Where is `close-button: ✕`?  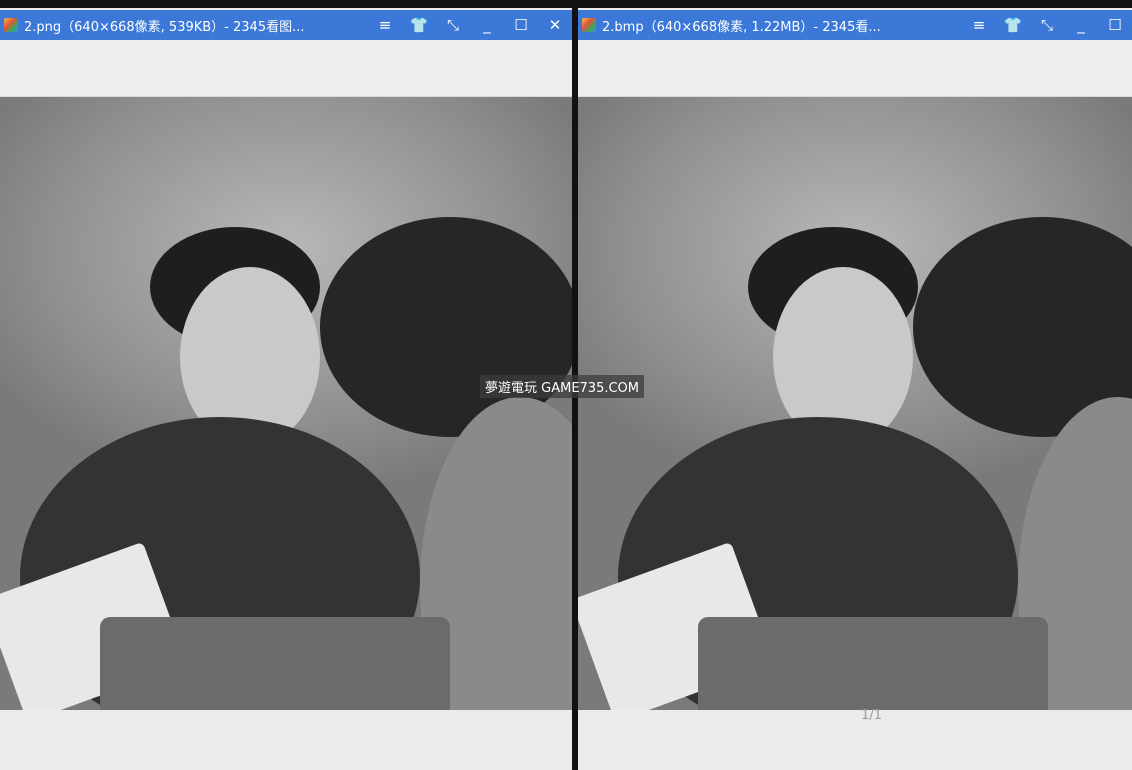 close-button: ✕ is located at coordinates (555, 25).